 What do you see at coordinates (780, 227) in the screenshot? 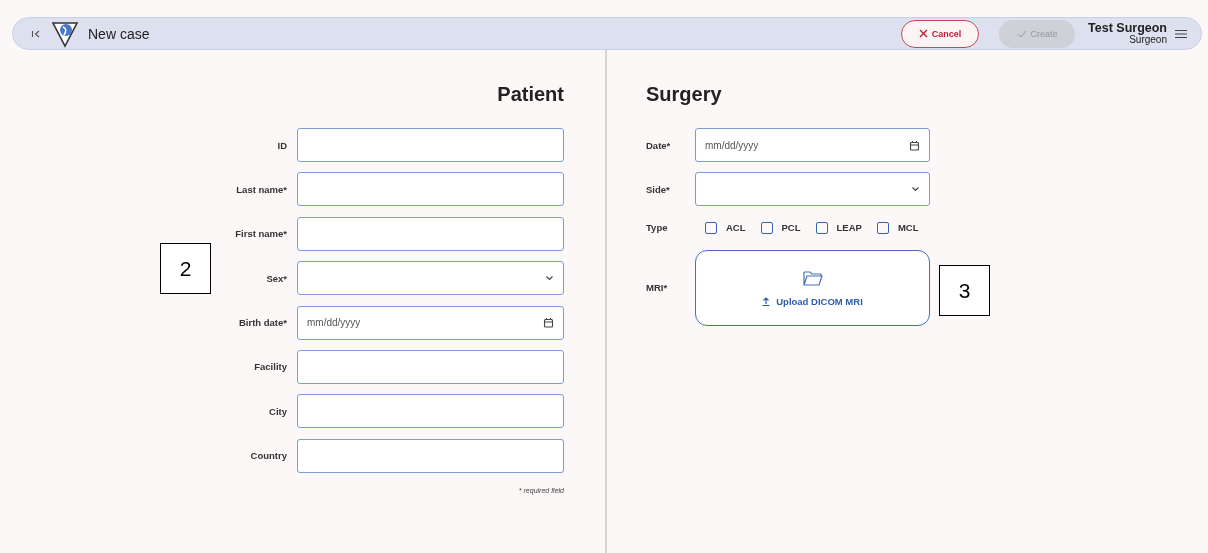
I see `checkbox-option: PCL` at bounding box center [780, 227].